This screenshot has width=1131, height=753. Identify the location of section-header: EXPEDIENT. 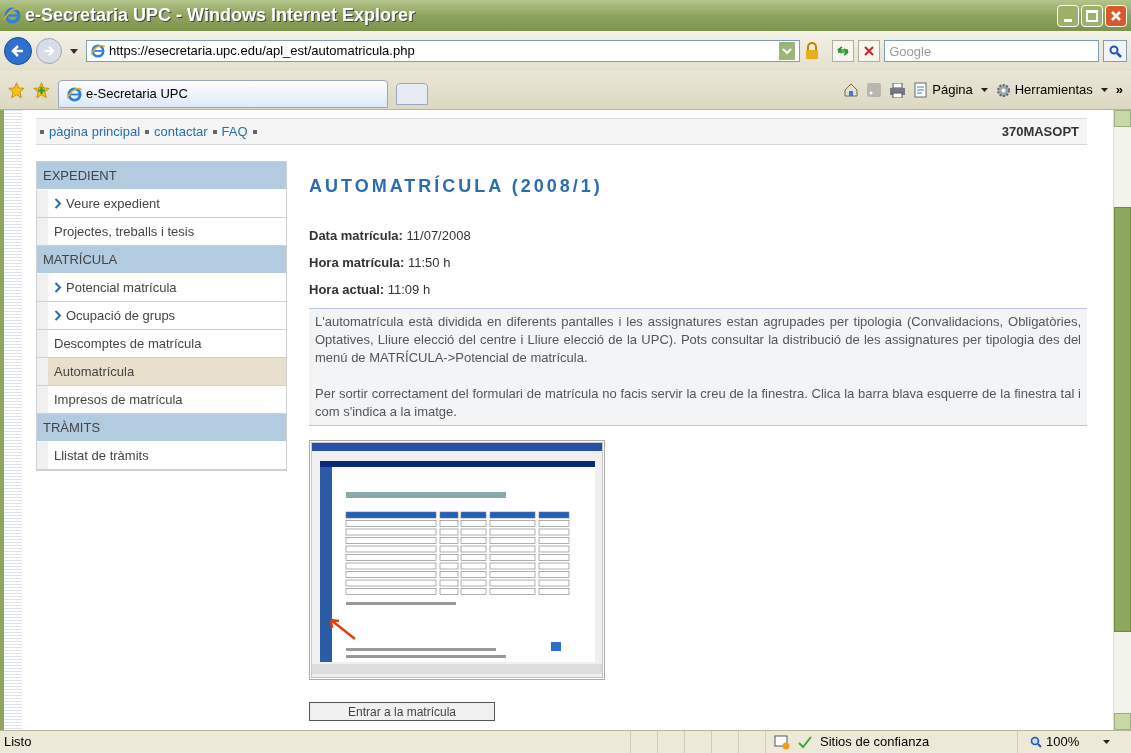
(161, 176).